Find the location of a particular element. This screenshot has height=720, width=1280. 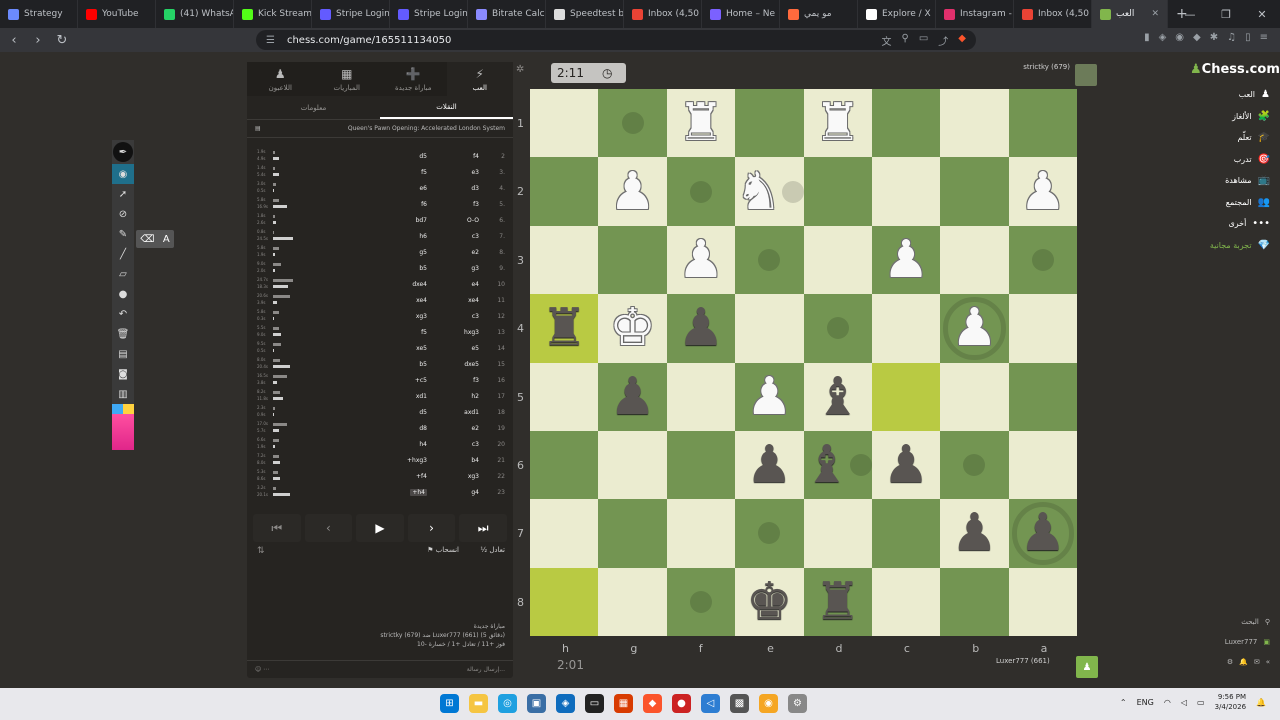

board-square: ♞ is located at coordinates (769, 191).